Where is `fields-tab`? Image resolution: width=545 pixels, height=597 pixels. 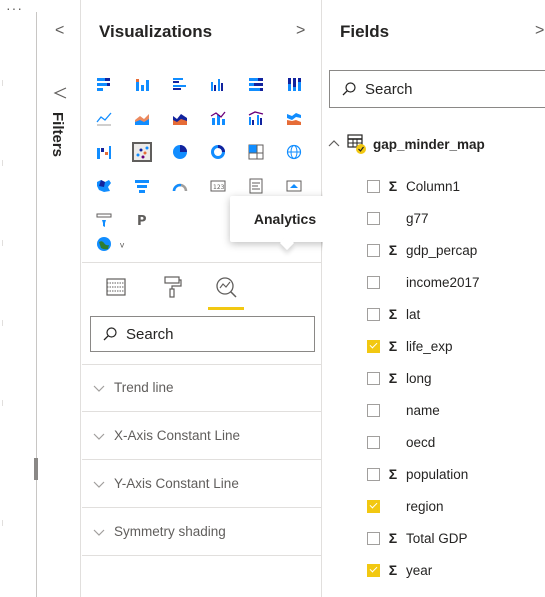
fields-tab is located at coordinates (116, 287).